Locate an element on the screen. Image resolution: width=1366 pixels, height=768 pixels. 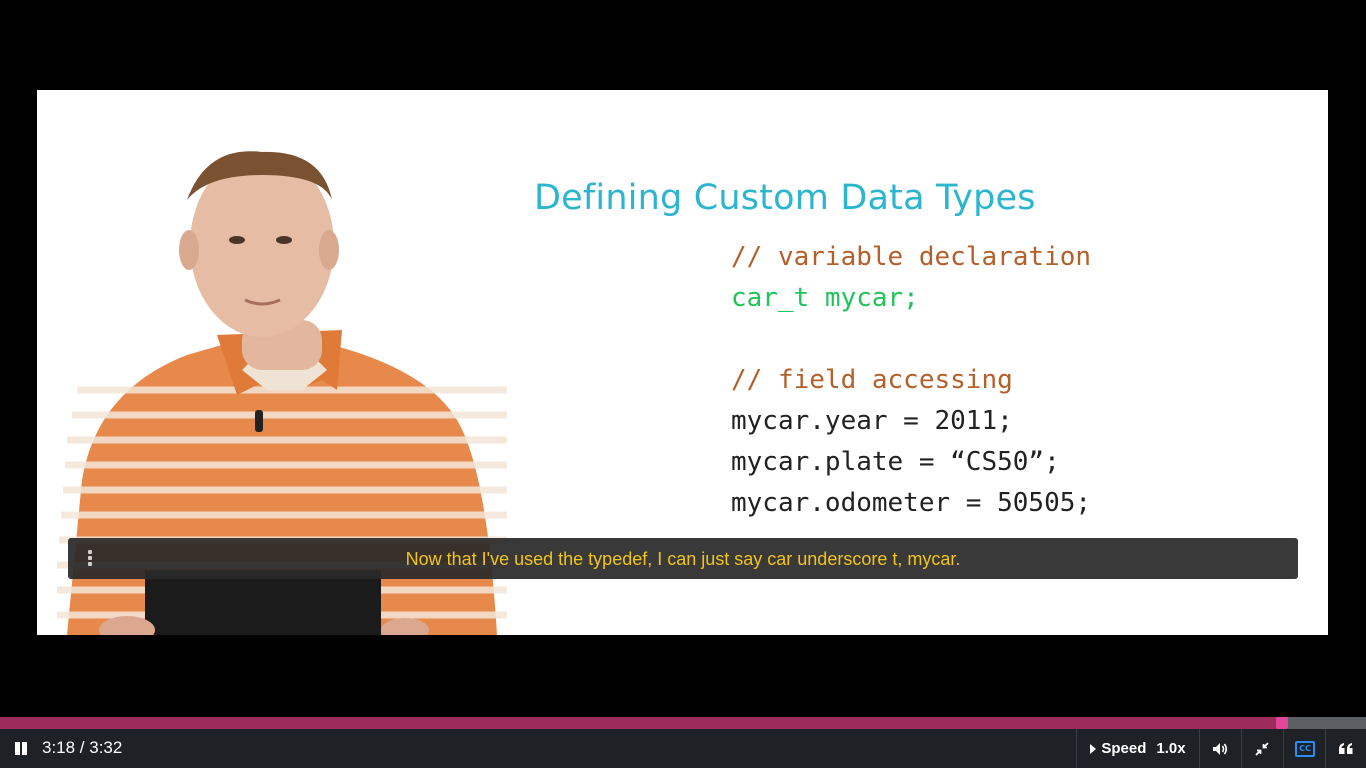
progress-bar is located at coordinates (683, 723).